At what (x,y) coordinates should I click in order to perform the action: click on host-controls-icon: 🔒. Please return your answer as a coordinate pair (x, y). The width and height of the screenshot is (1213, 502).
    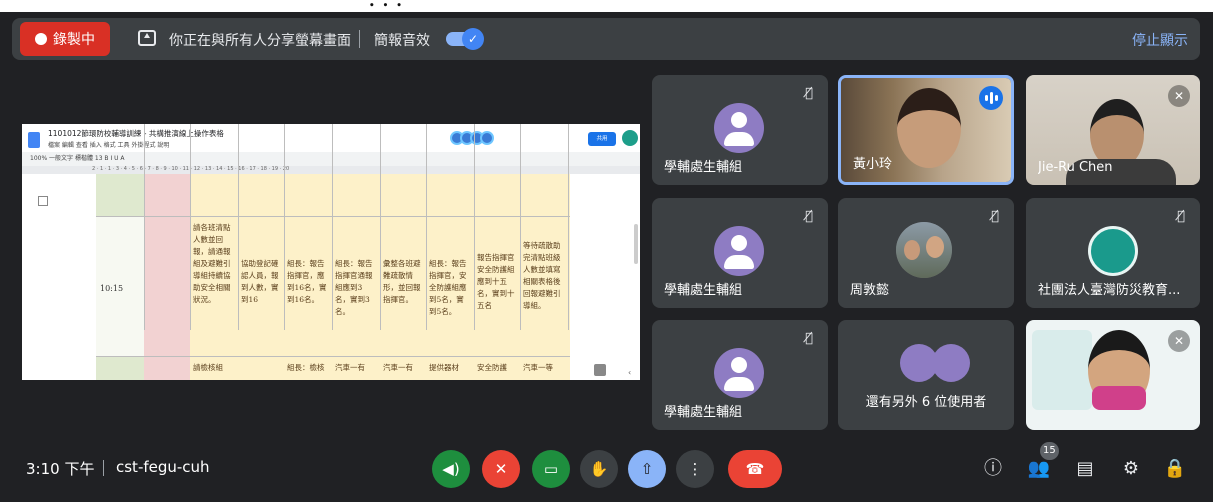
    Looking at the image, I should click on (1175, 469).